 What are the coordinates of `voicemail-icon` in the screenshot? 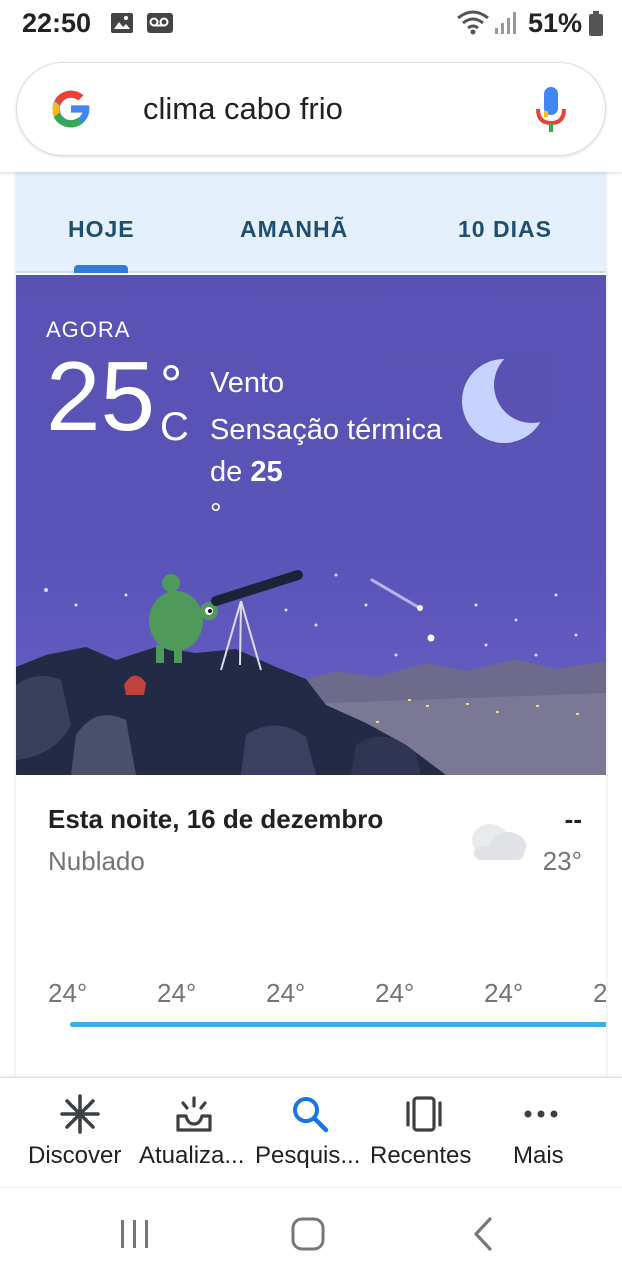 It's located at (160, 23).